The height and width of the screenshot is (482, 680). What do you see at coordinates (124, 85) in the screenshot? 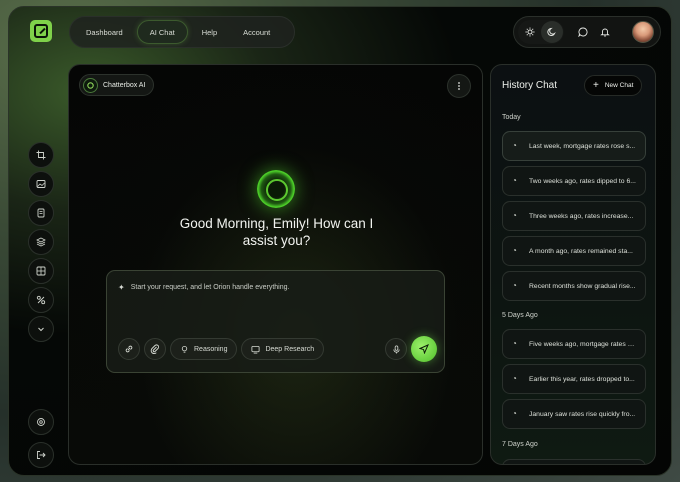
I see `model-chip-label: Chatterbox AI` at bounding box center [124, 85].